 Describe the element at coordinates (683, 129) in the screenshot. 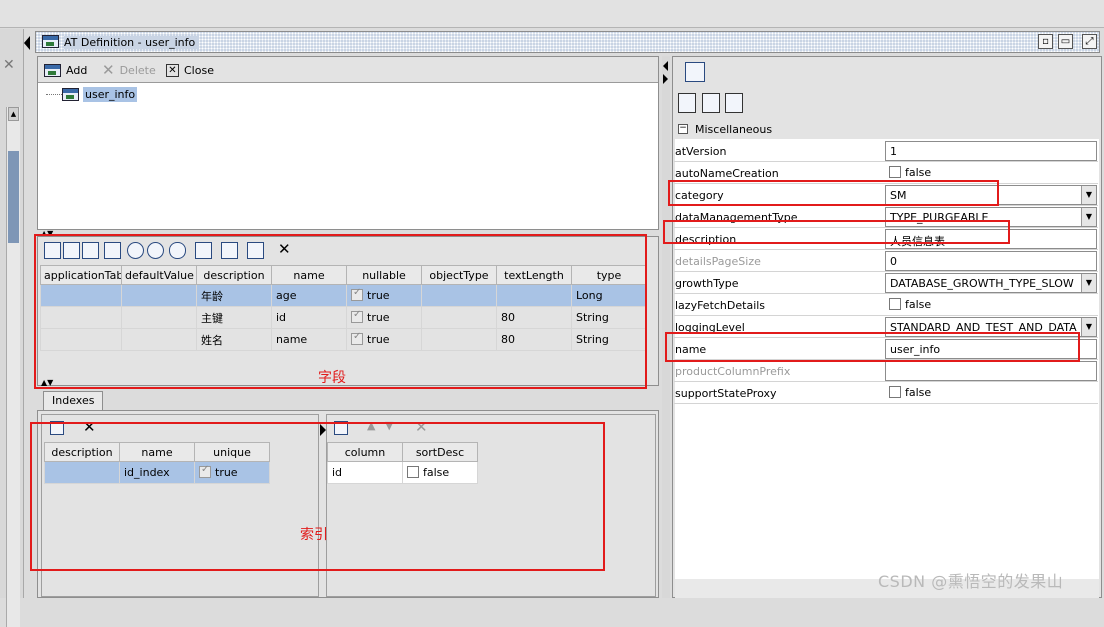

I see `collapse-section-icon: −` at that location.